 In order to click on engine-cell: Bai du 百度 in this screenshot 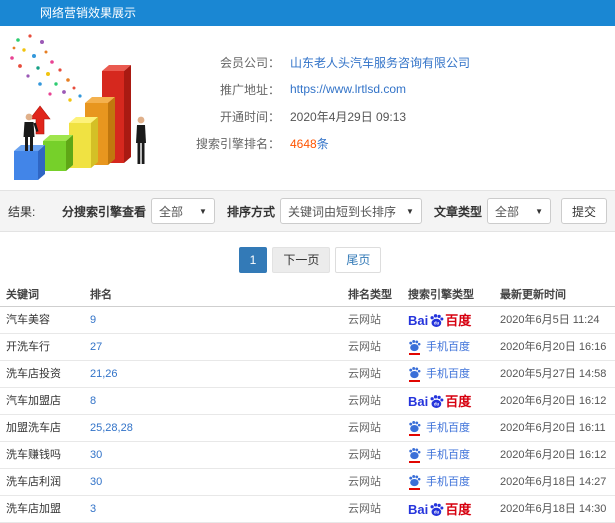, I will do `click(446, 509)`.